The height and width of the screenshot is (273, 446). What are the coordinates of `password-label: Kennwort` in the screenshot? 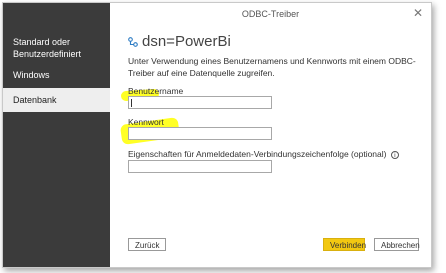 It's located at (146, 122).